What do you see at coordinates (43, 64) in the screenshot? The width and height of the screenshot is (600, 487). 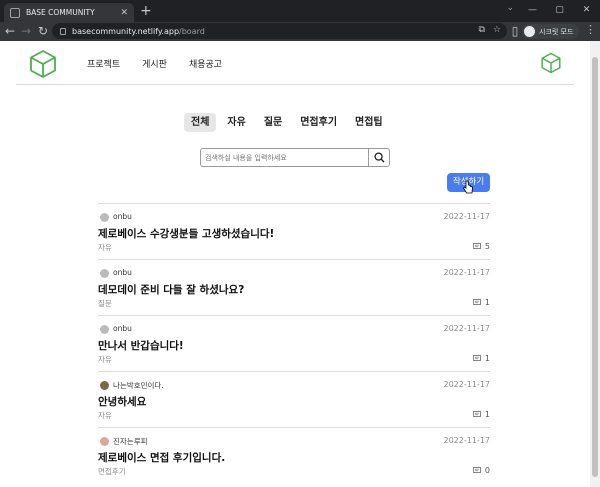 I see `logo-cube-icon` at bounding box center [43, 64].